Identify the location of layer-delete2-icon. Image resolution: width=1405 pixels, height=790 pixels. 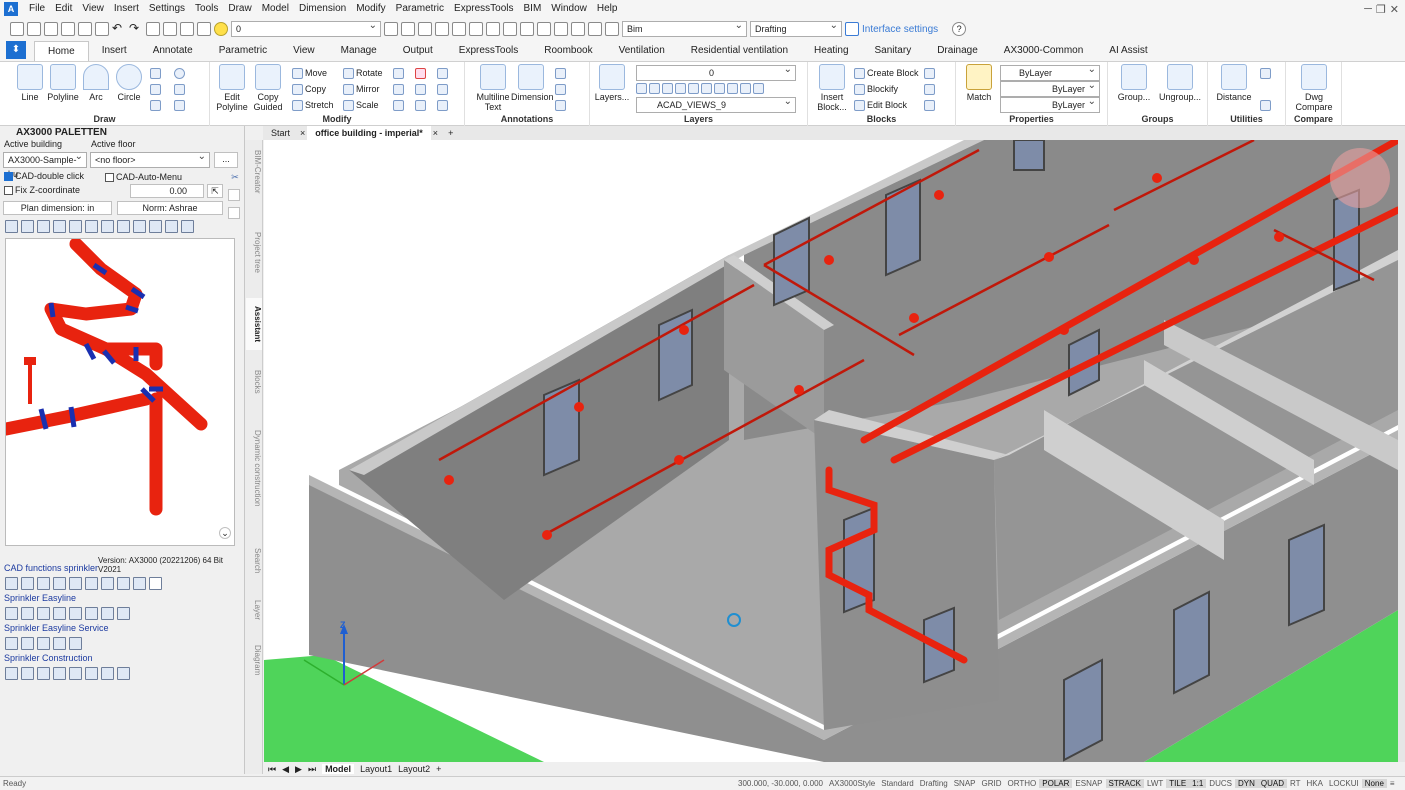
(758, 89).